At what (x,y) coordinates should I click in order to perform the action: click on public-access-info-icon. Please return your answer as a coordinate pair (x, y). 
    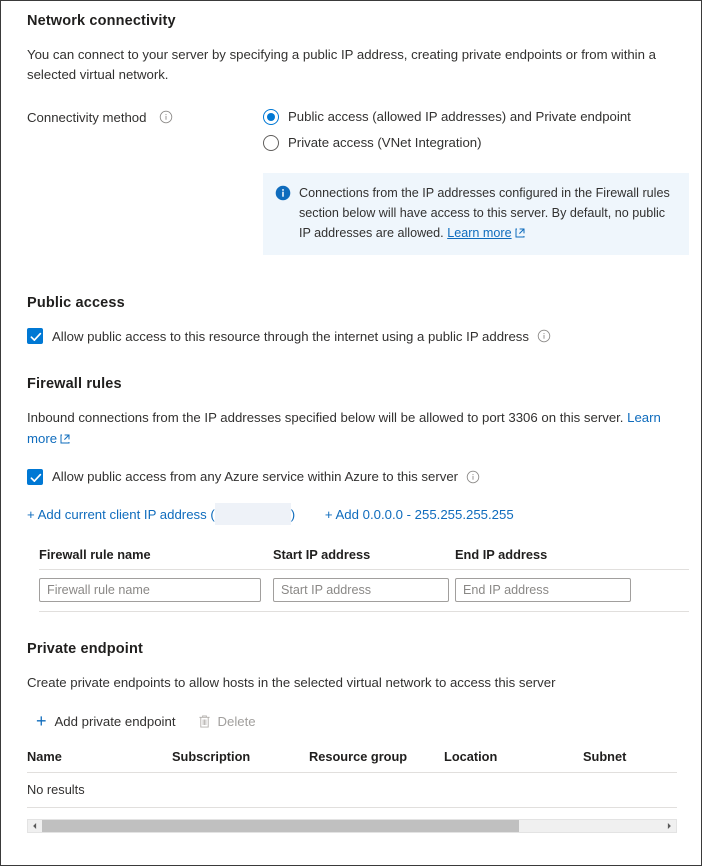
    Looking at the image, I should click on (544, 336).